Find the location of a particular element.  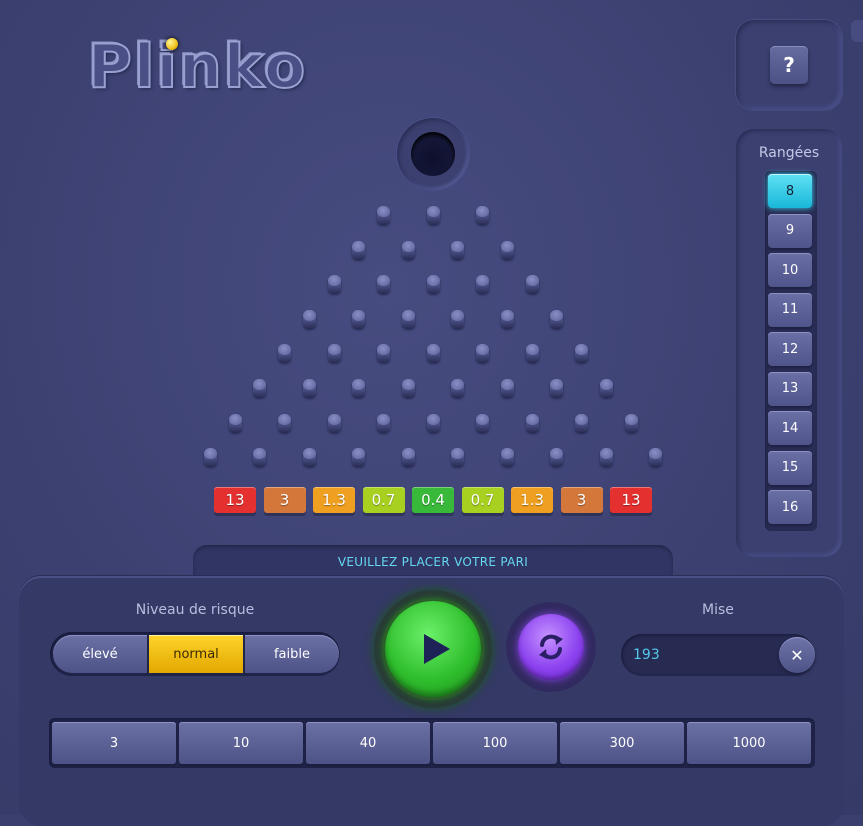

play-button is located at coordinates (433, 649).